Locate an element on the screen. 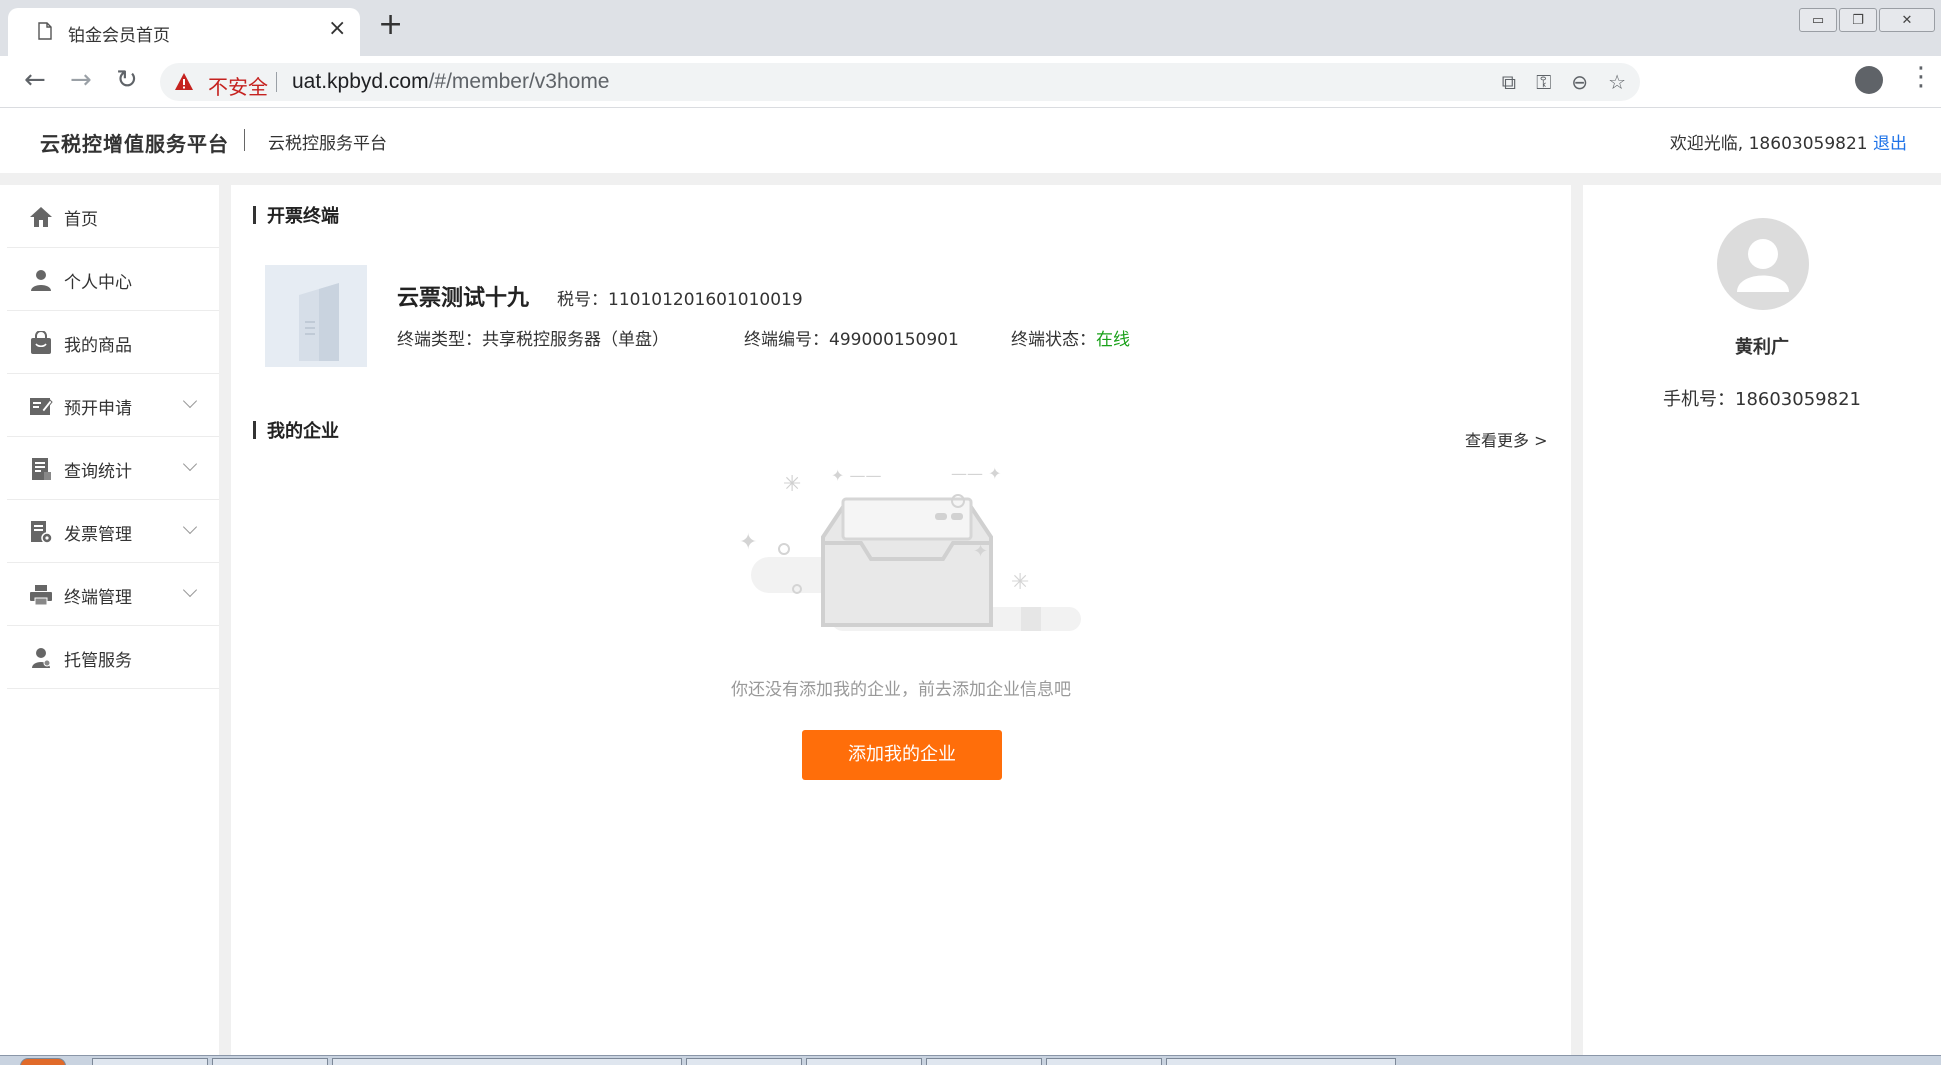  close-window-button: ✕ is located at coordinates (1907, 20).